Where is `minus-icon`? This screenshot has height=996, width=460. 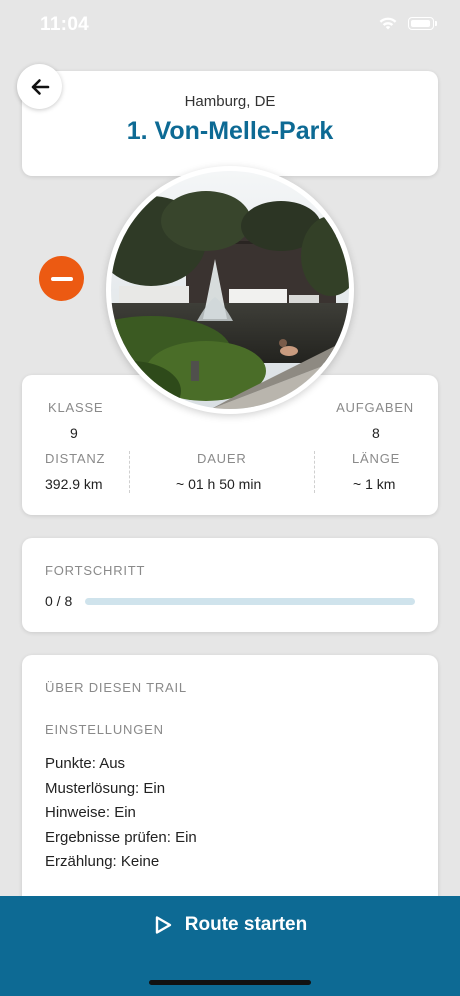 minus-icon is located at coordinates (61, 278).